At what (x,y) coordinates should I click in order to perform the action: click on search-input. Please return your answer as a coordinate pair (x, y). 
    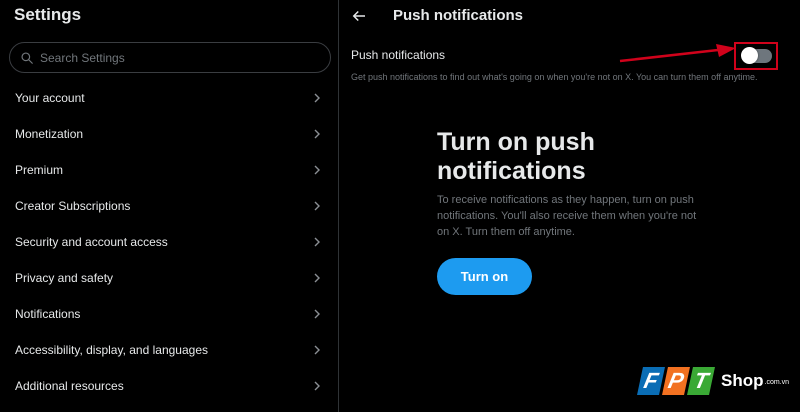
    Looking at the image, I should click on (170, 57).